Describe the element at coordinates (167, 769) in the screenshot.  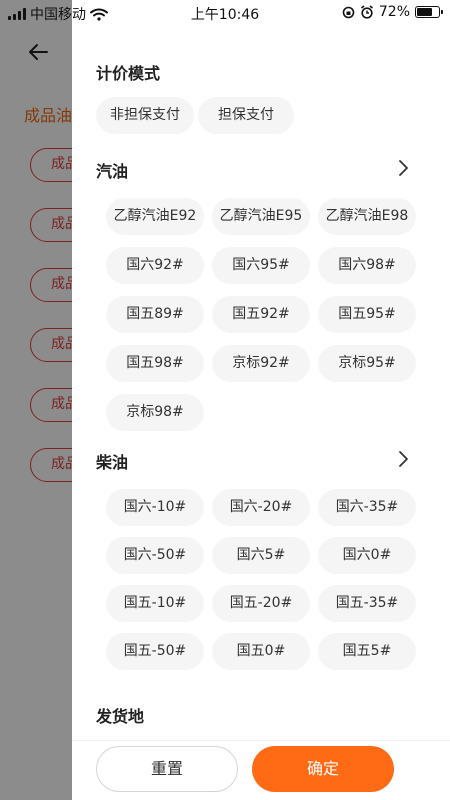
I see `reset-button: 重置` at that location.